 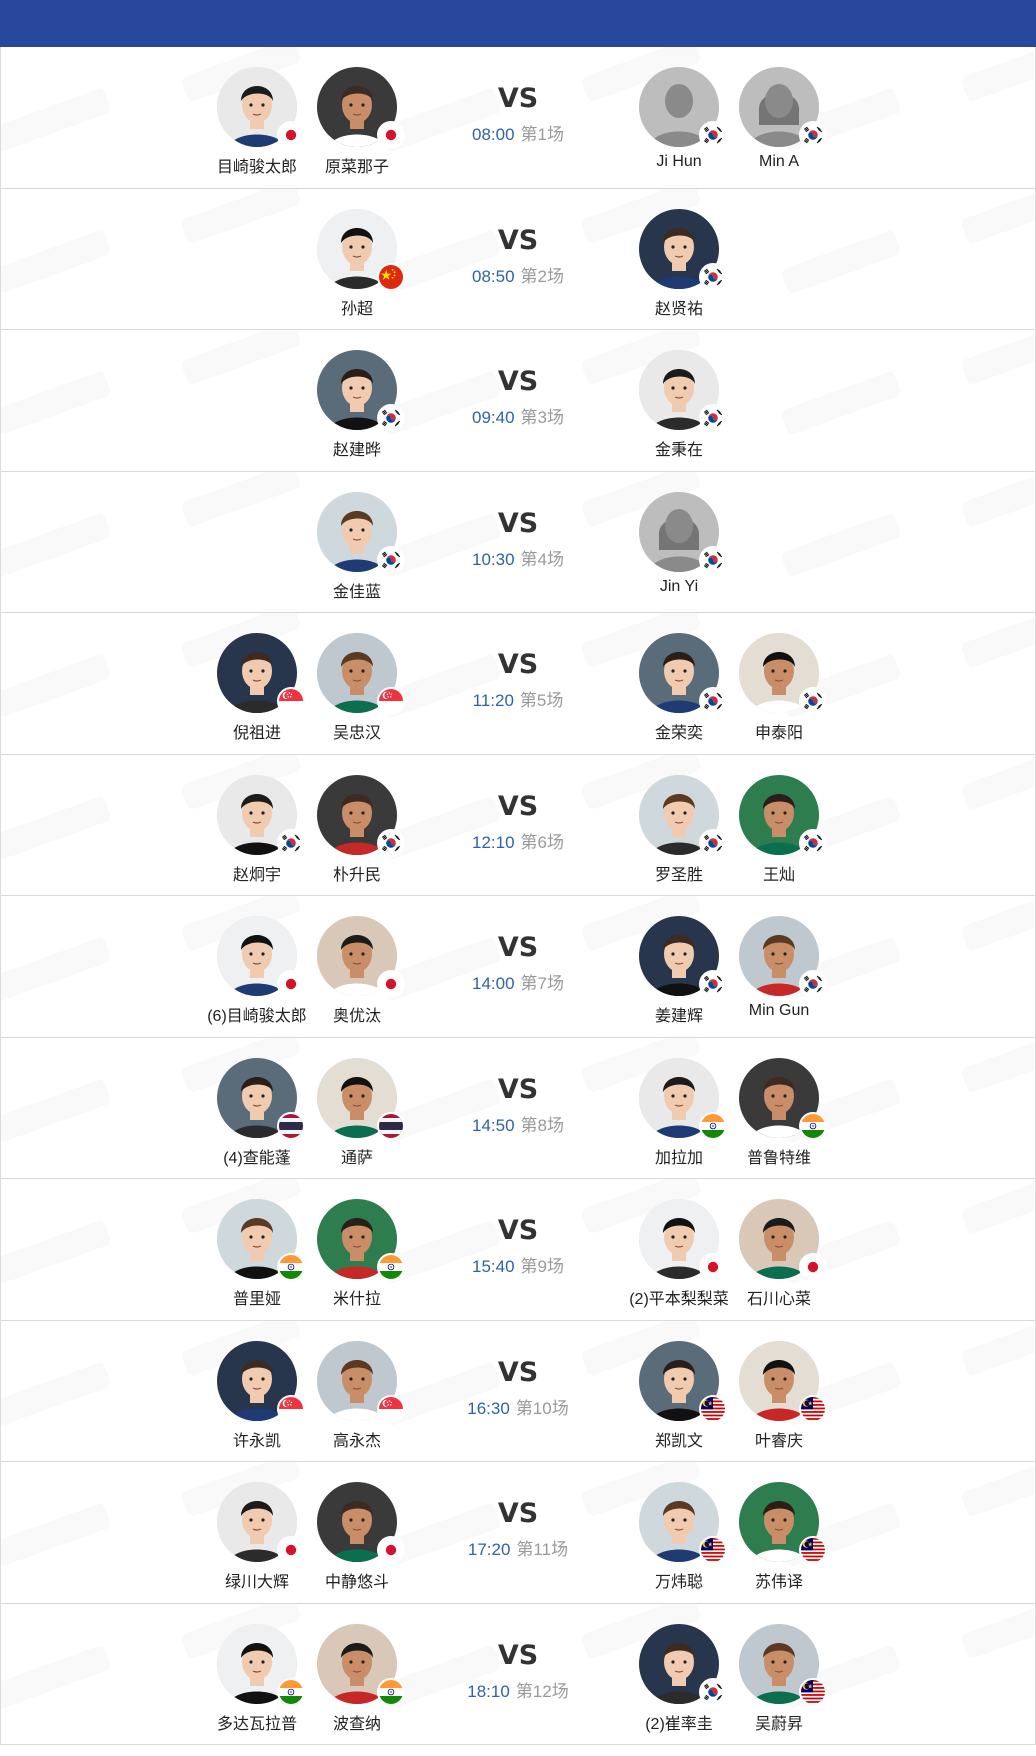 I want to click on match-row: 普里娅 米什拉 (2)平本梨梨菜 石川心菜 VS 15:40 第9场, so click(x=518, y=1250).